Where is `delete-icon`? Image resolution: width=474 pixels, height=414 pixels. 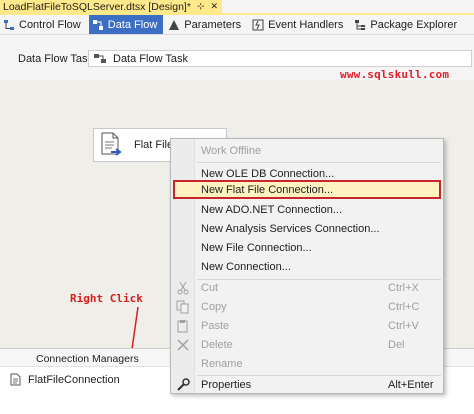 delete-icon is located at coordinates (183, 345).